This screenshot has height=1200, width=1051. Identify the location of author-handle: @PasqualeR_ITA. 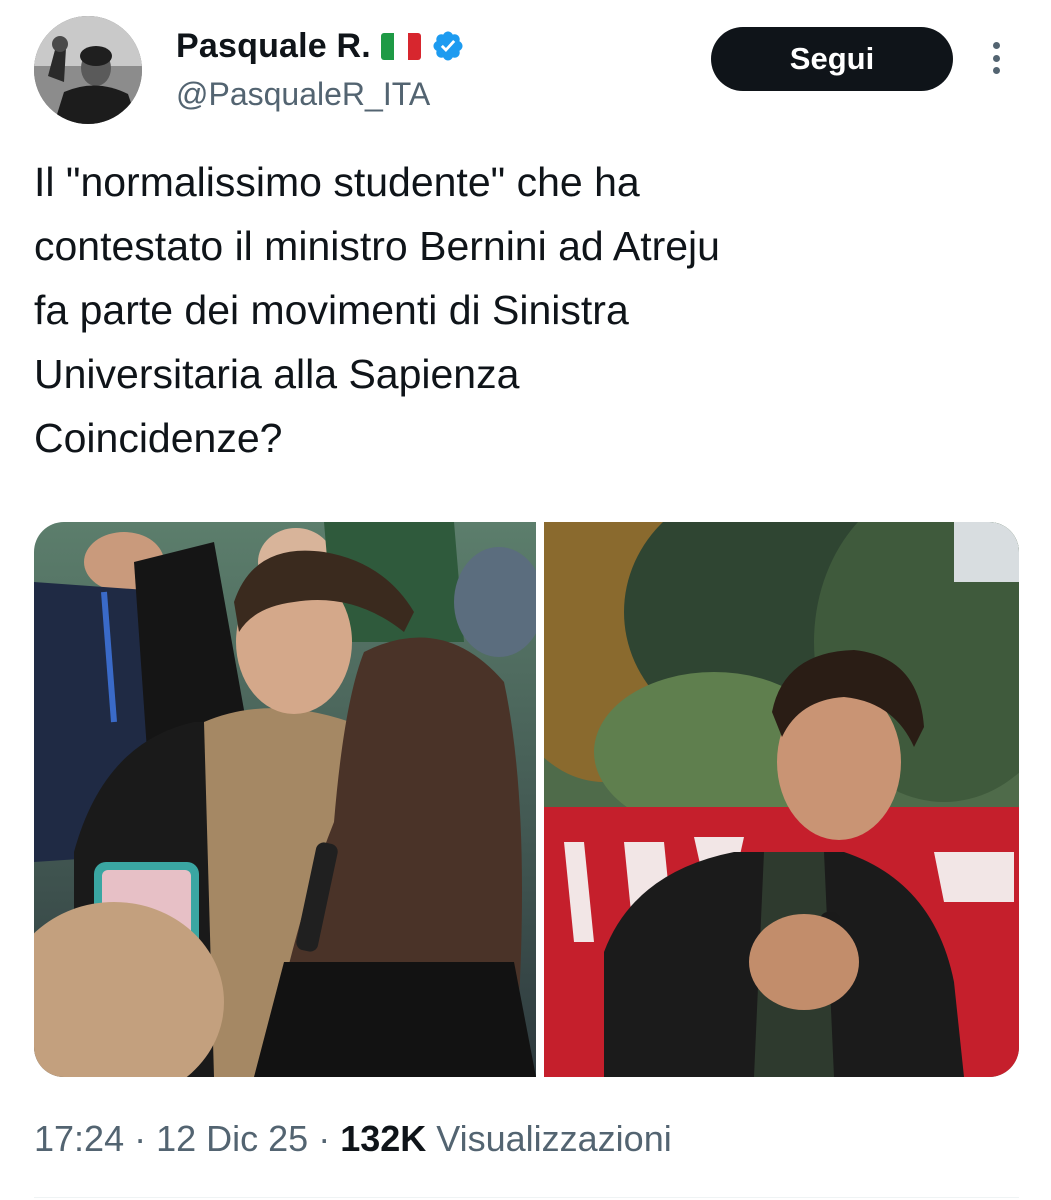
(303, 94).